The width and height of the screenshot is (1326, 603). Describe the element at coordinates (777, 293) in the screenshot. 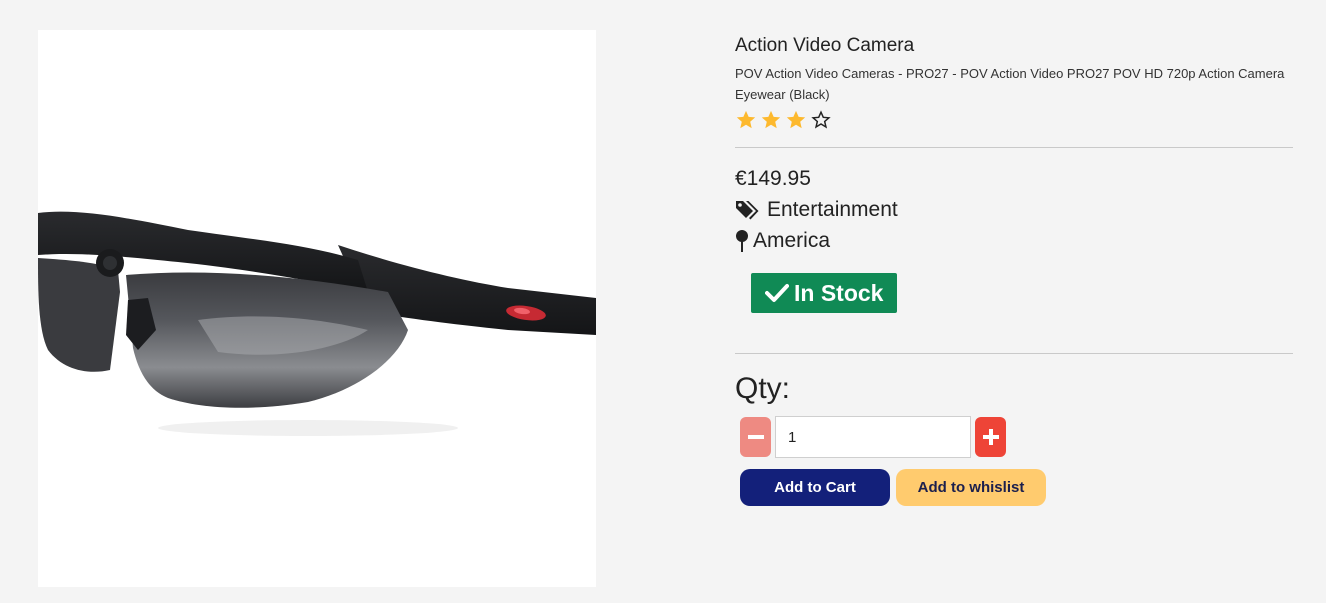

I see `check-icon` at that location.